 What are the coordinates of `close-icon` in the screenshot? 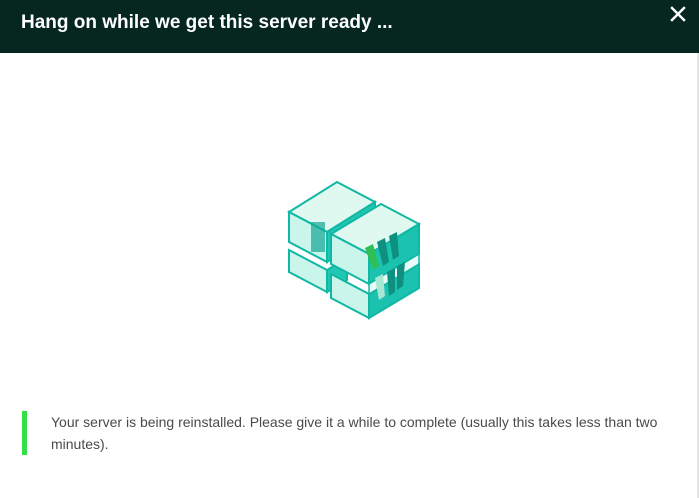 It's located at (678, 14).